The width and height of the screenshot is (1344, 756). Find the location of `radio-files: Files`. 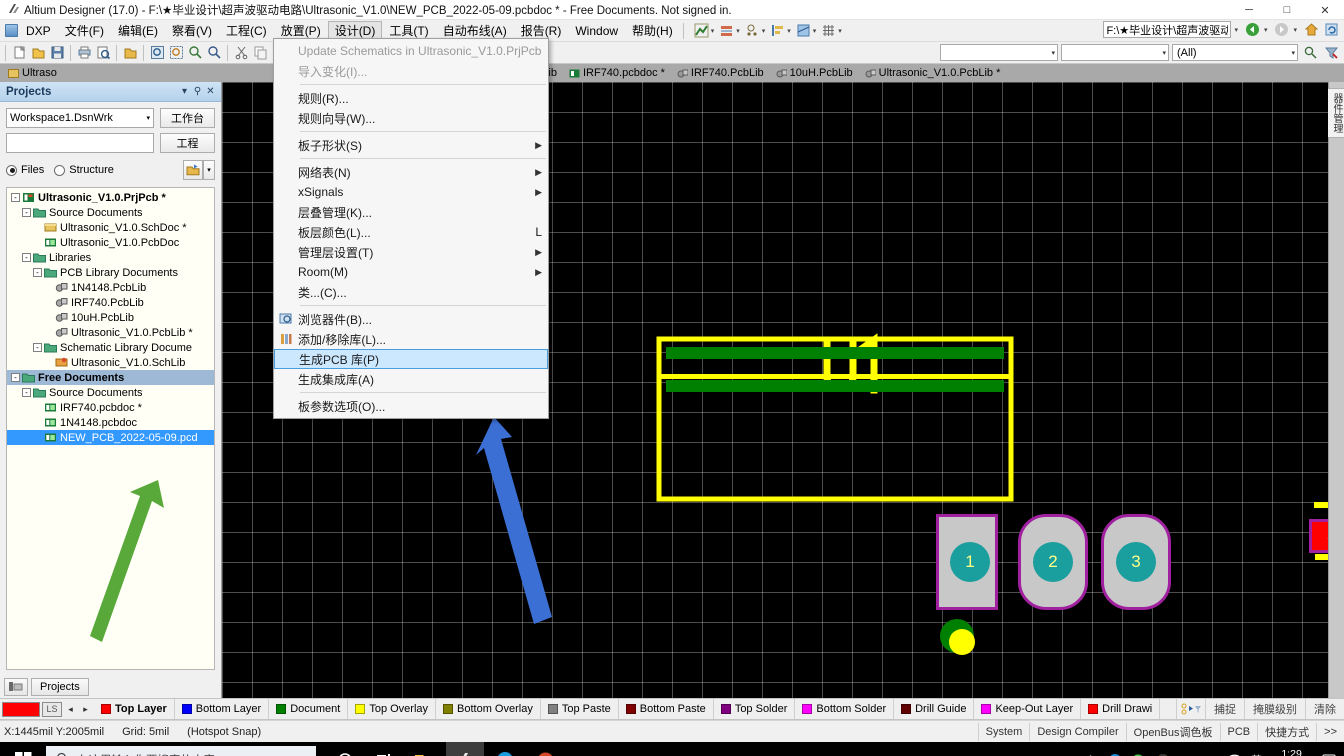

radio-files: Files is located at coordinates (25, 170).